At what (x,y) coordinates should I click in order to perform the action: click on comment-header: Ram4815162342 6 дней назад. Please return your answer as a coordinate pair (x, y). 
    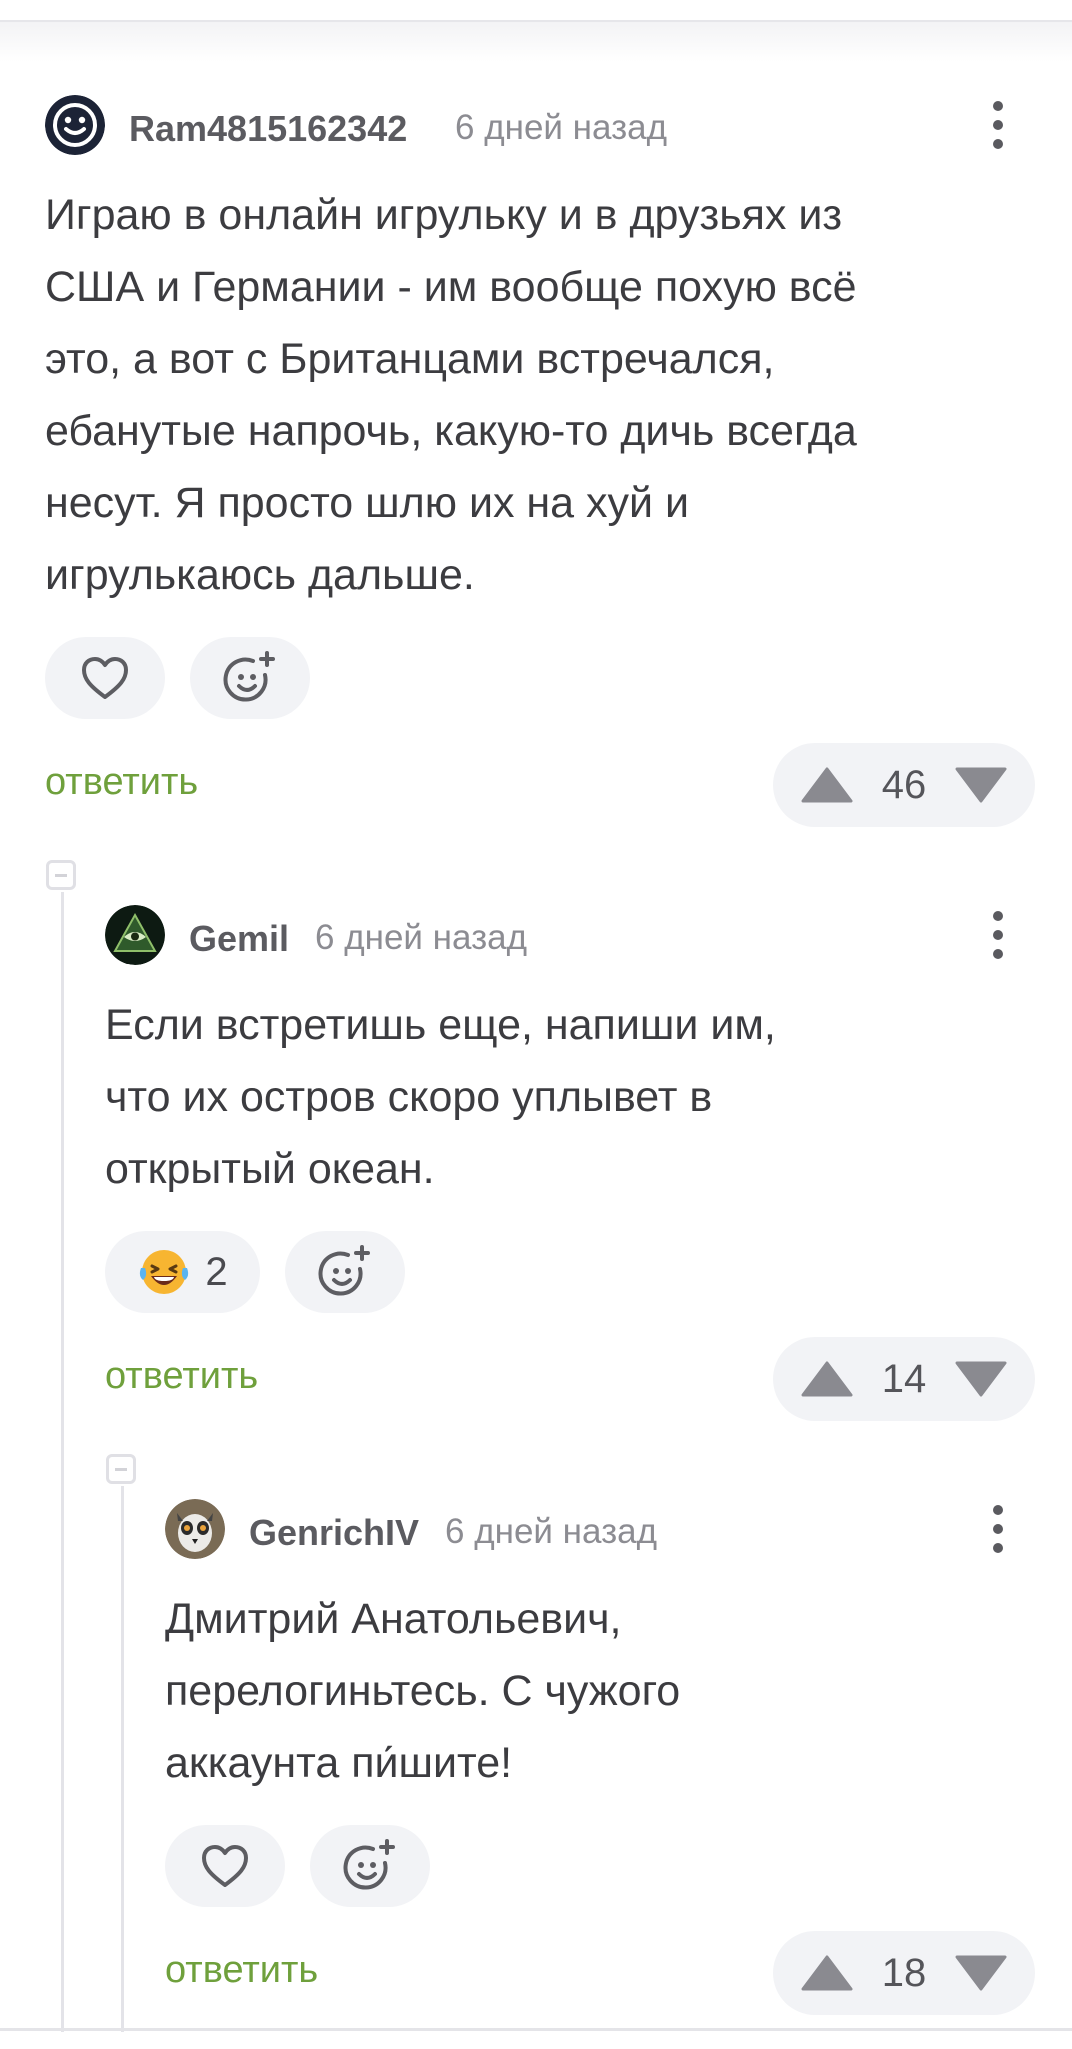
    Looking at the image, I should click on (540, 125).